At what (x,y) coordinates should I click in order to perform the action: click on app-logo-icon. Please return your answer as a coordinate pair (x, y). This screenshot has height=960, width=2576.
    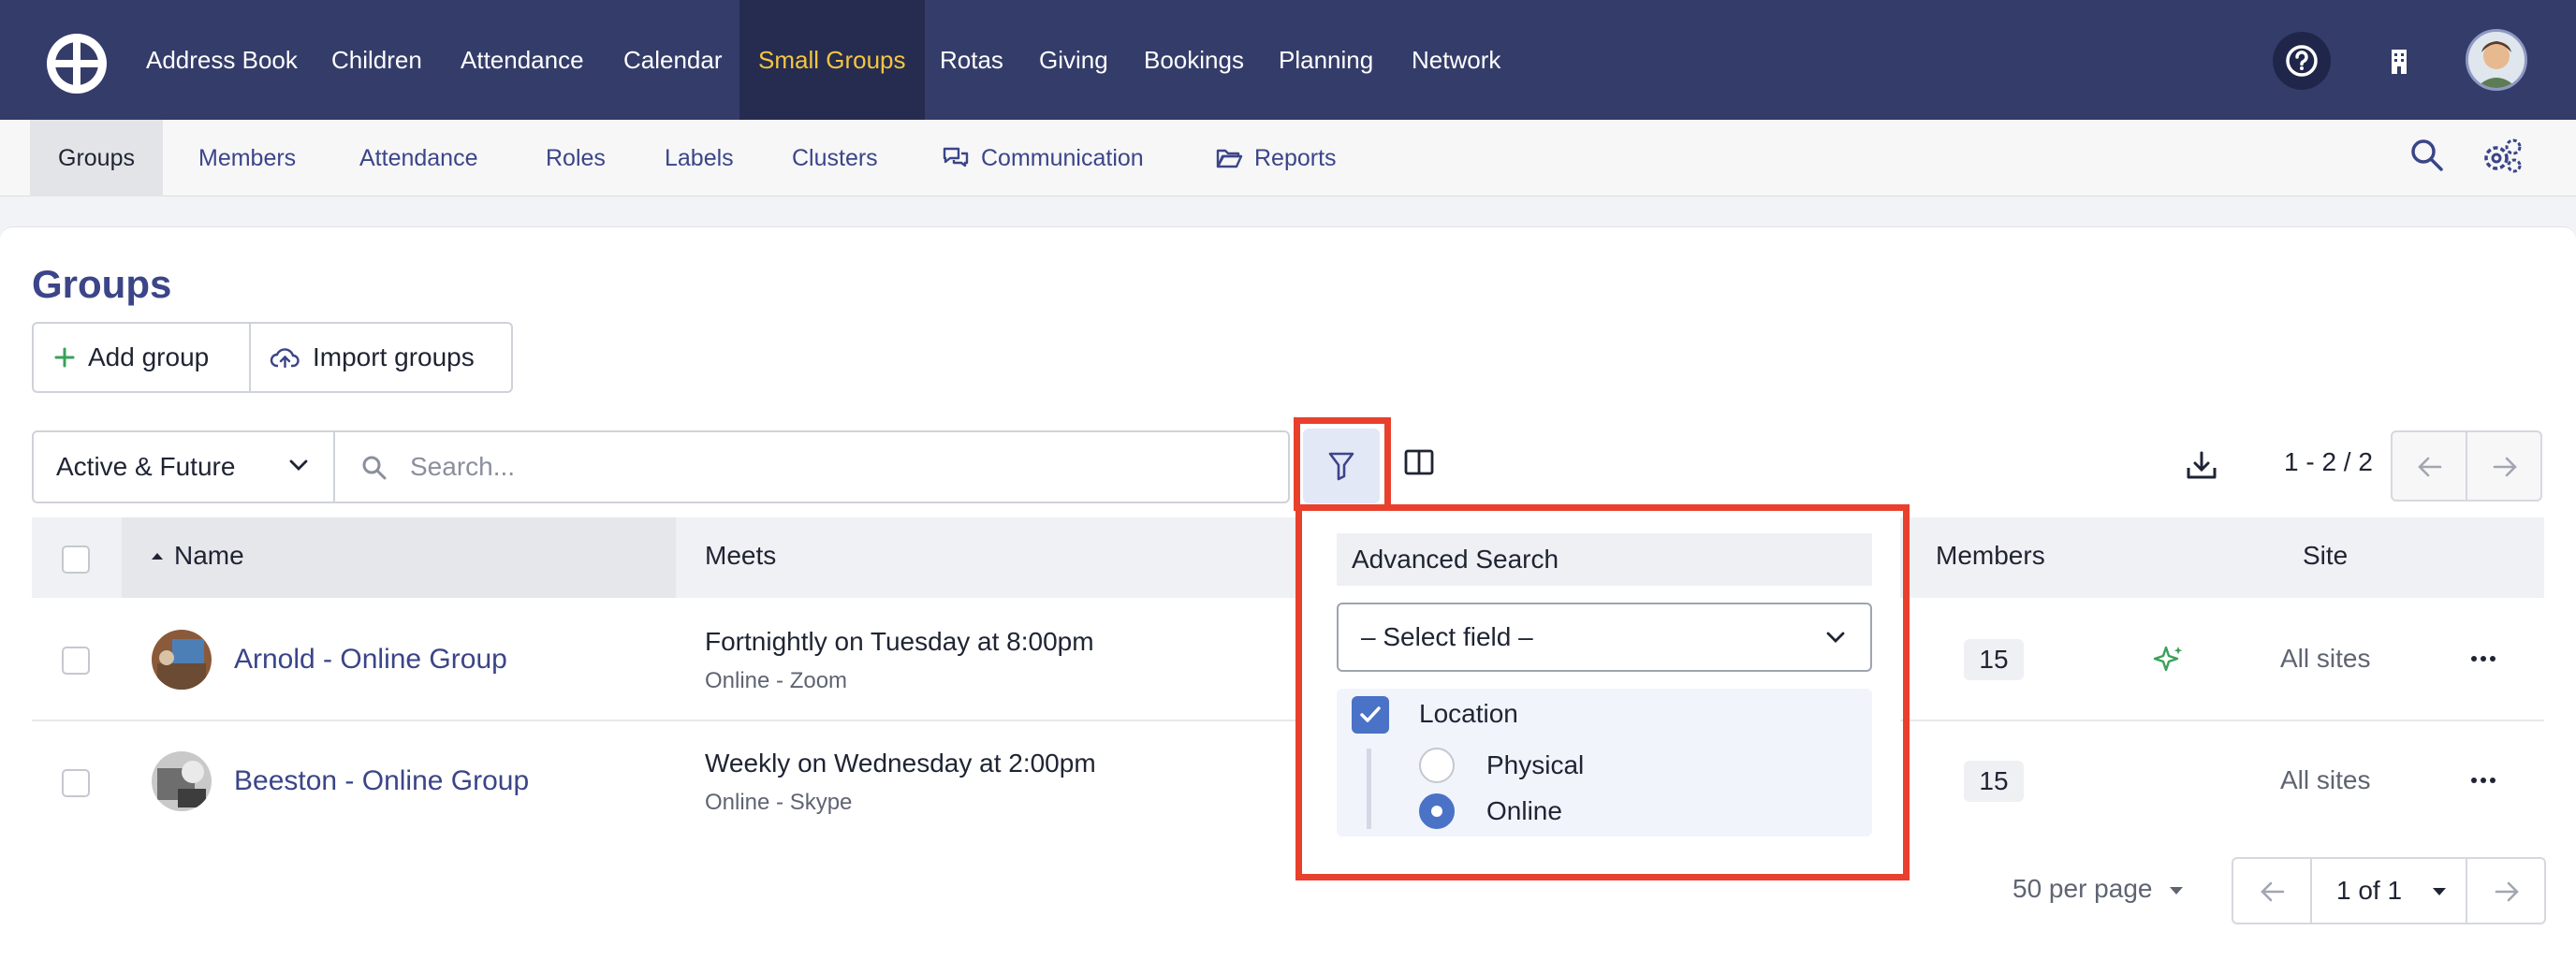
    Looking at the image, I should click on (77, 64).